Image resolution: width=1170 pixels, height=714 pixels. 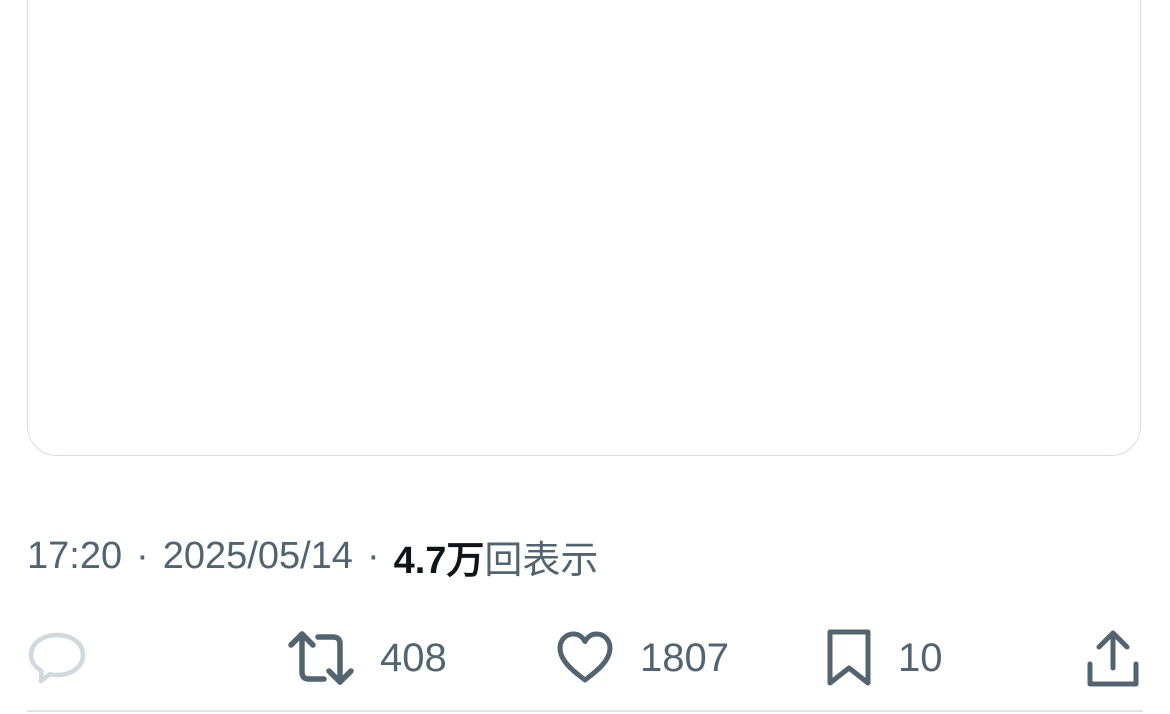 What do you see at coordinates (258, 556) in the screenshot?
I see `tweet-date: 2025/05/14` at bounding box center [258, 556].